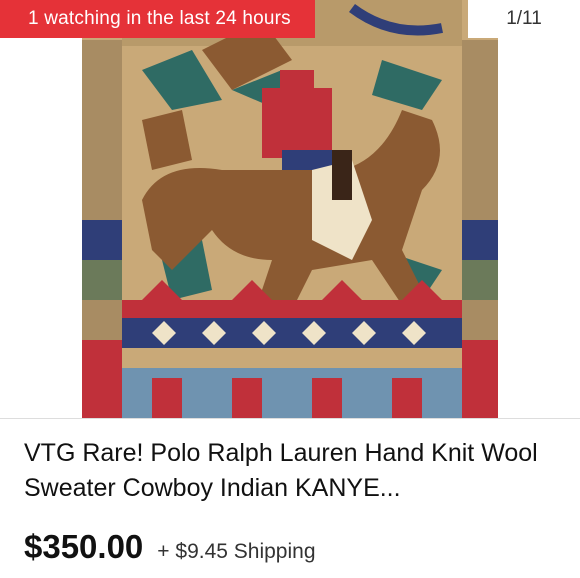 This screenshot has width=580, height=578. I want to click on divider, so click(290, 418).